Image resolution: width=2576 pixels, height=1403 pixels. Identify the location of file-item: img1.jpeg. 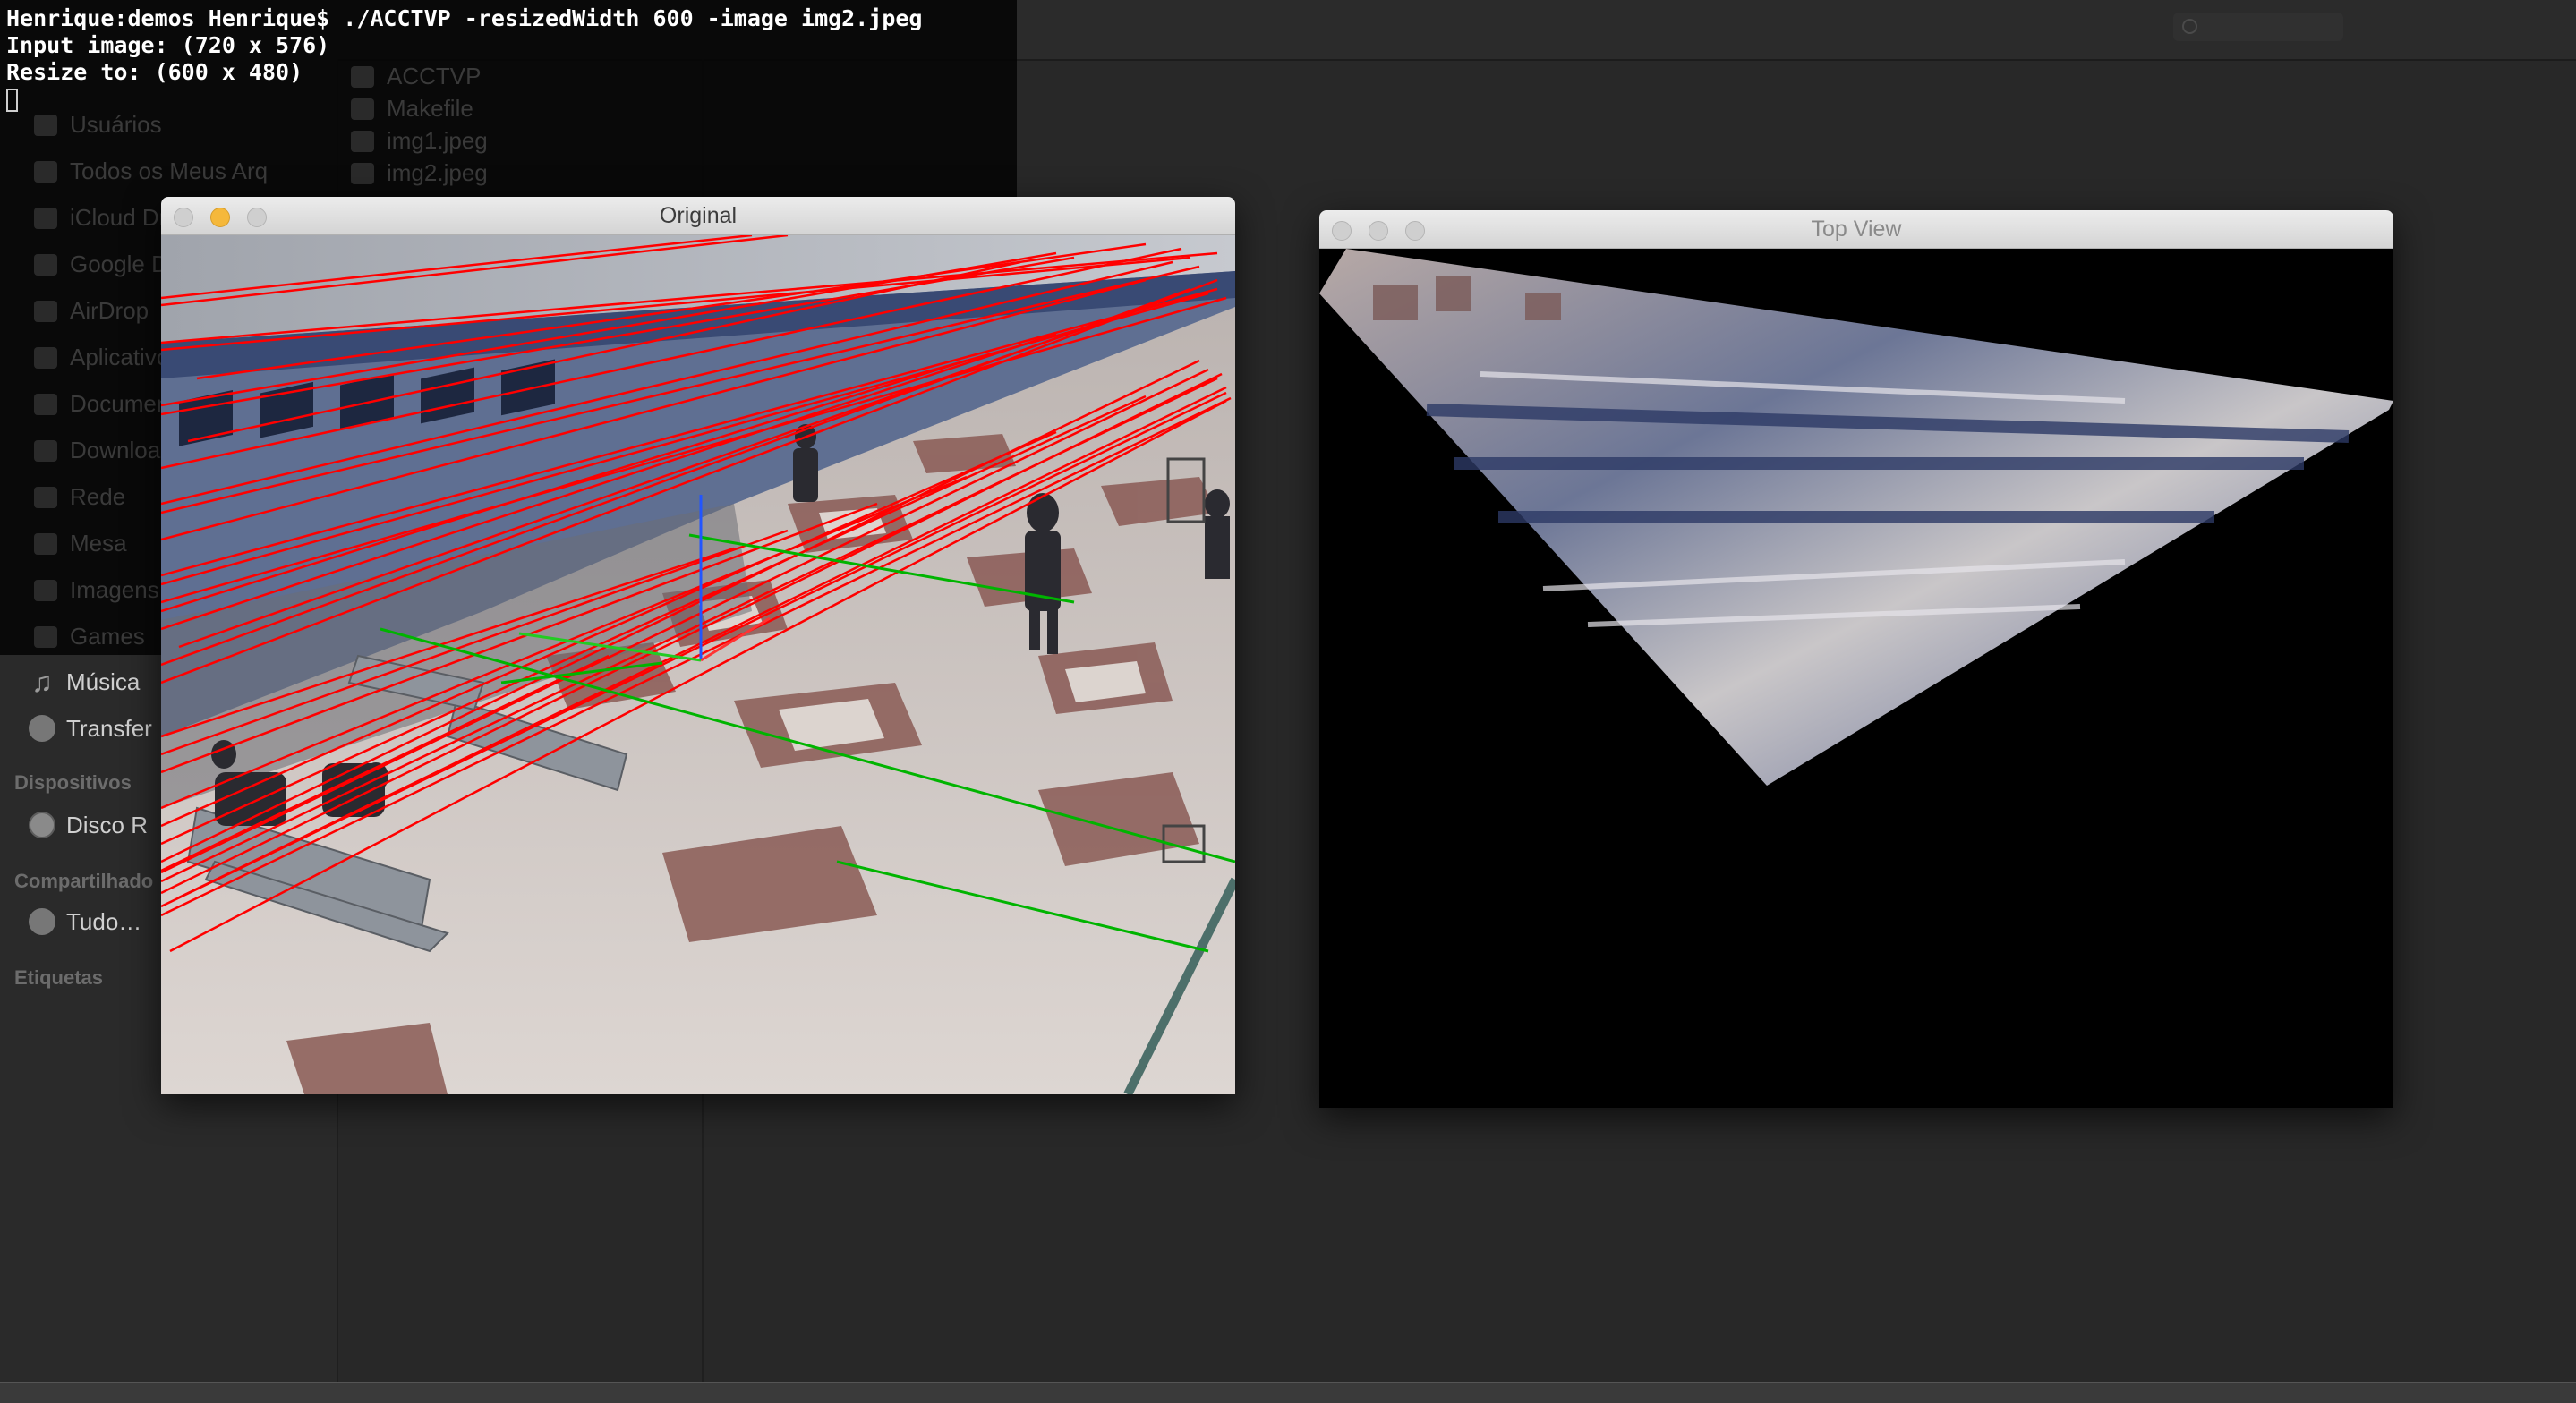
(419, 141).